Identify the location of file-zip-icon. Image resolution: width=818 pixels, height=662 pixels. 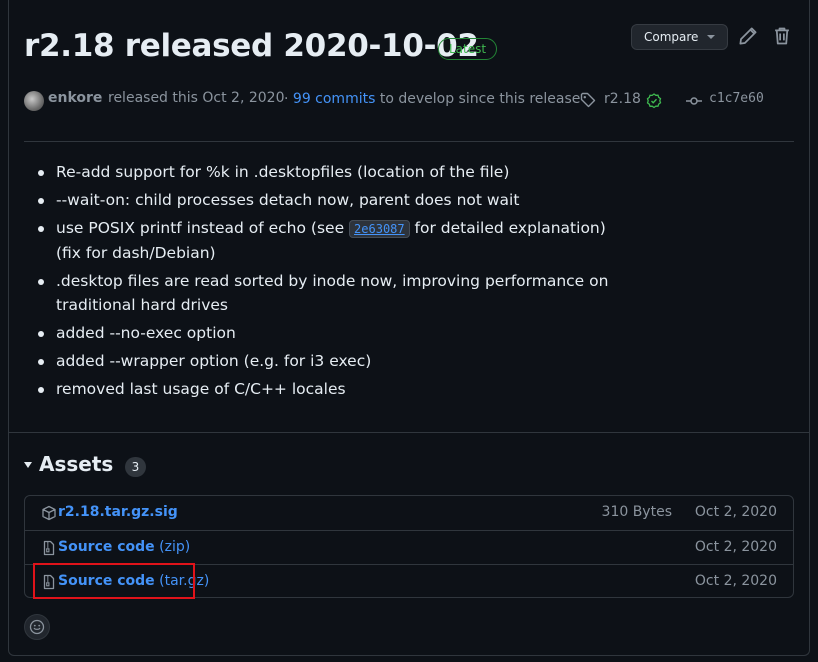
(49, 548).